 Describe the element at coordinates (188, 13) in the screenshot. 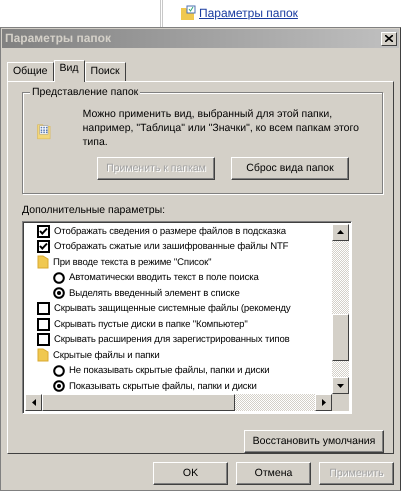

I see `folder-options-icon` at that location.